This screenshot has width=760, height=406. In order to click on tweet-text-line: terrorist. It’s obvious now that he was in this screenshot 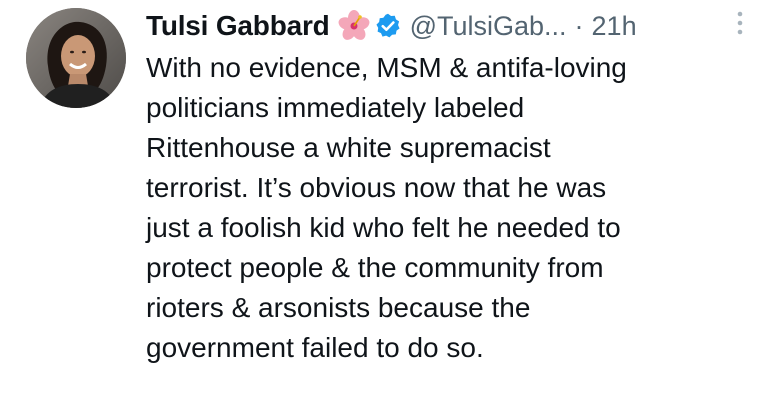, I will do `click(376, 187)`.